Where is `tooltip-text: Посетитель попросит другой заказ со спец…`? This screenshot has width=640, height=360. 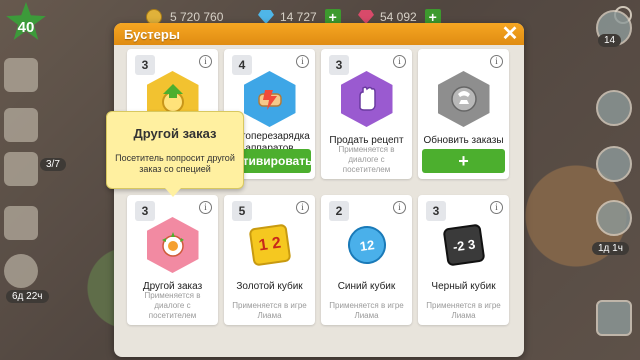 tooltip-text: Посетитель попросит другой заказ со спец… is located at coordinates (175, 163).